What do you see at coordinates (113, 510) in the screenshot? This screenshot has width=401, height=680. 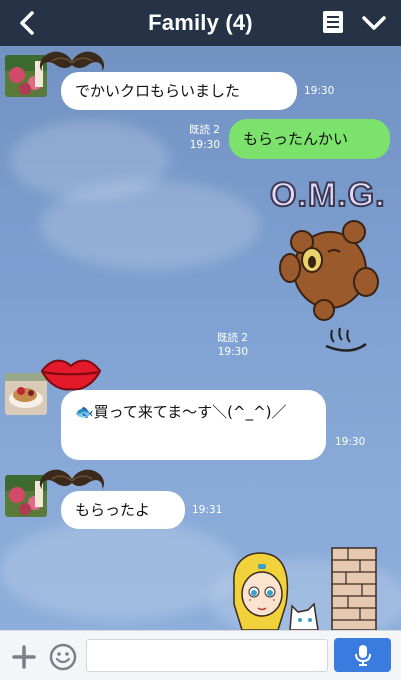 I see `message-text: もらったよ` at bounding box center [113, 510].